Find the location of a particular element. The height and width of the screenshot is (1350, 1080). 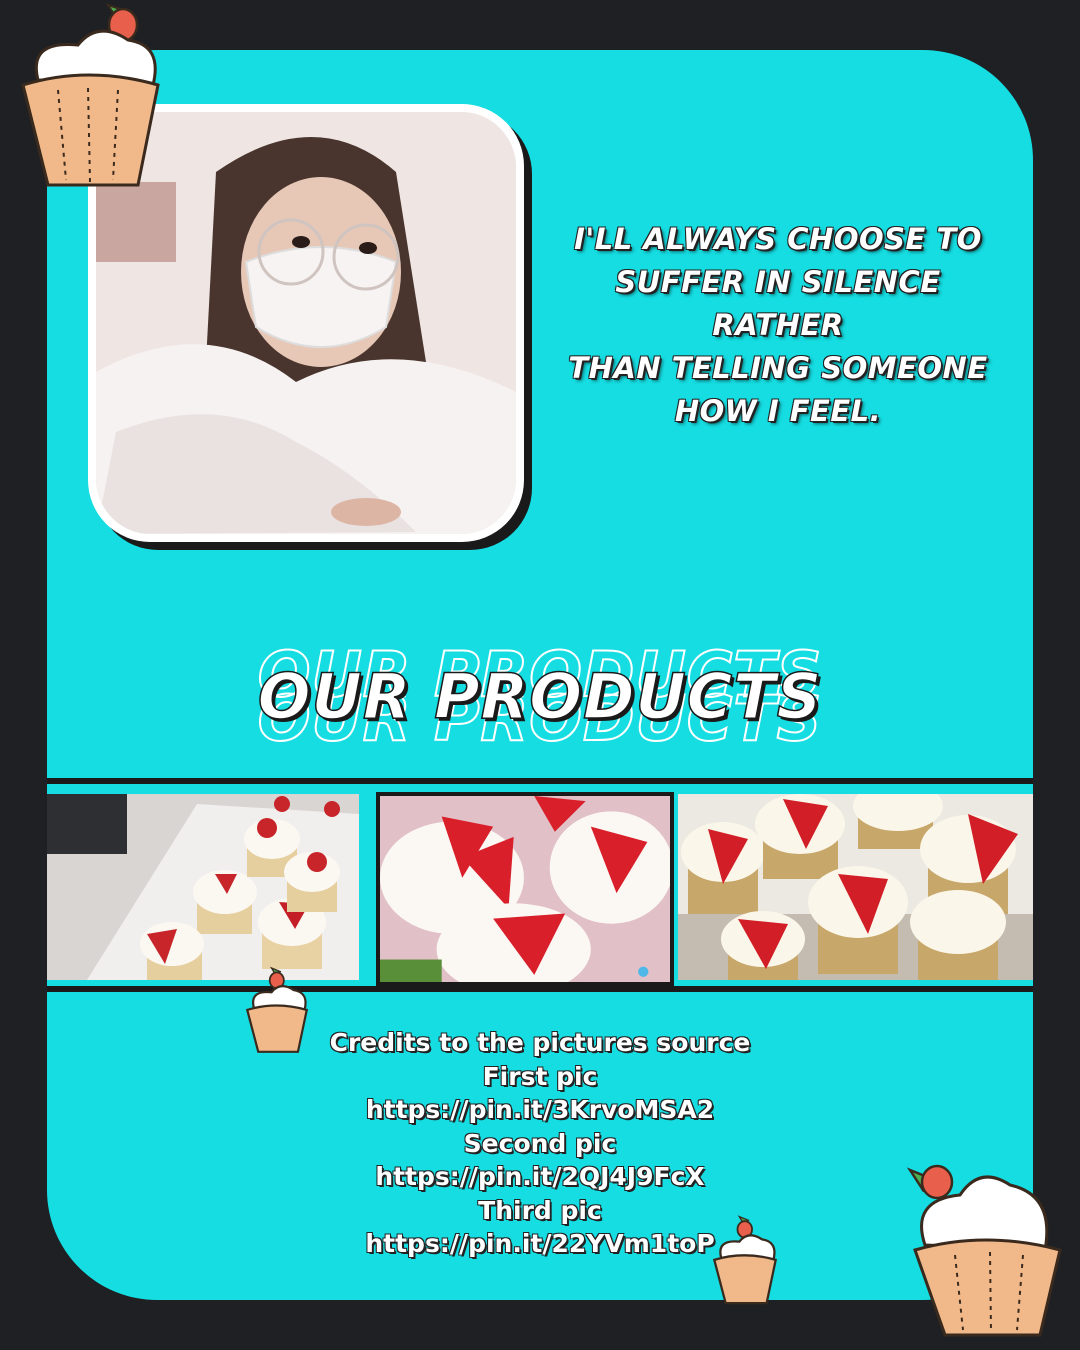

products-heading: OUR PRODUCTS OUR PRODUCTS OUR PRODUCTS is located at coordinates (540, 704).